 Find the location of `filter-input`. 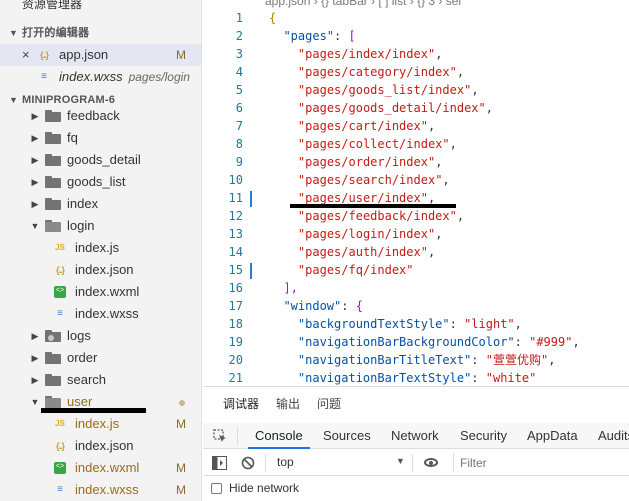

filter-input is located at coordinates (534, 463).